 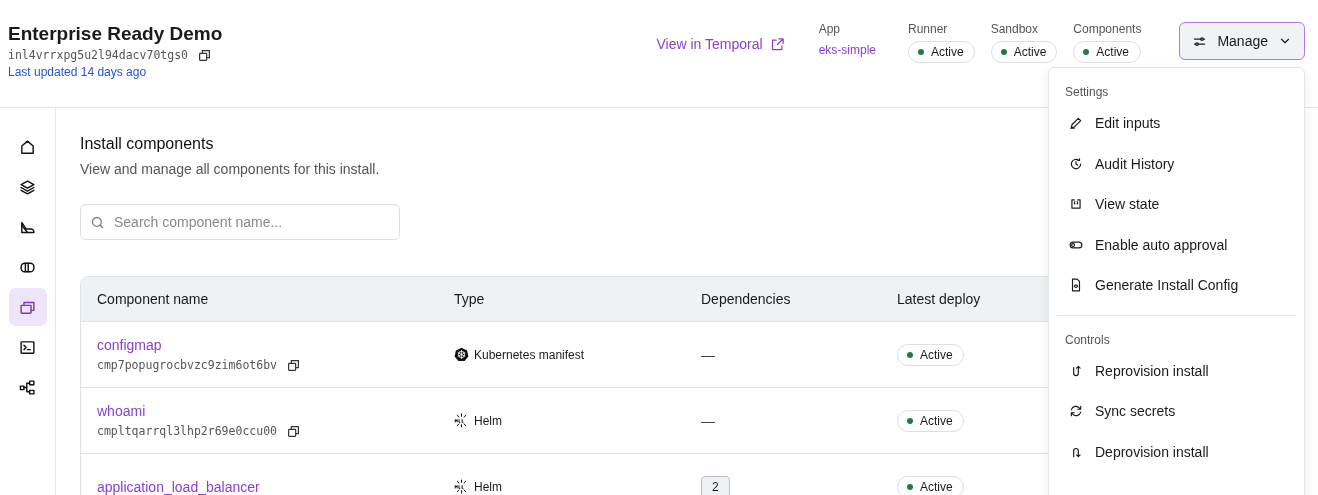 I want to click on install-title: Enterprise Ready Demo, so click(x=115, y=34).